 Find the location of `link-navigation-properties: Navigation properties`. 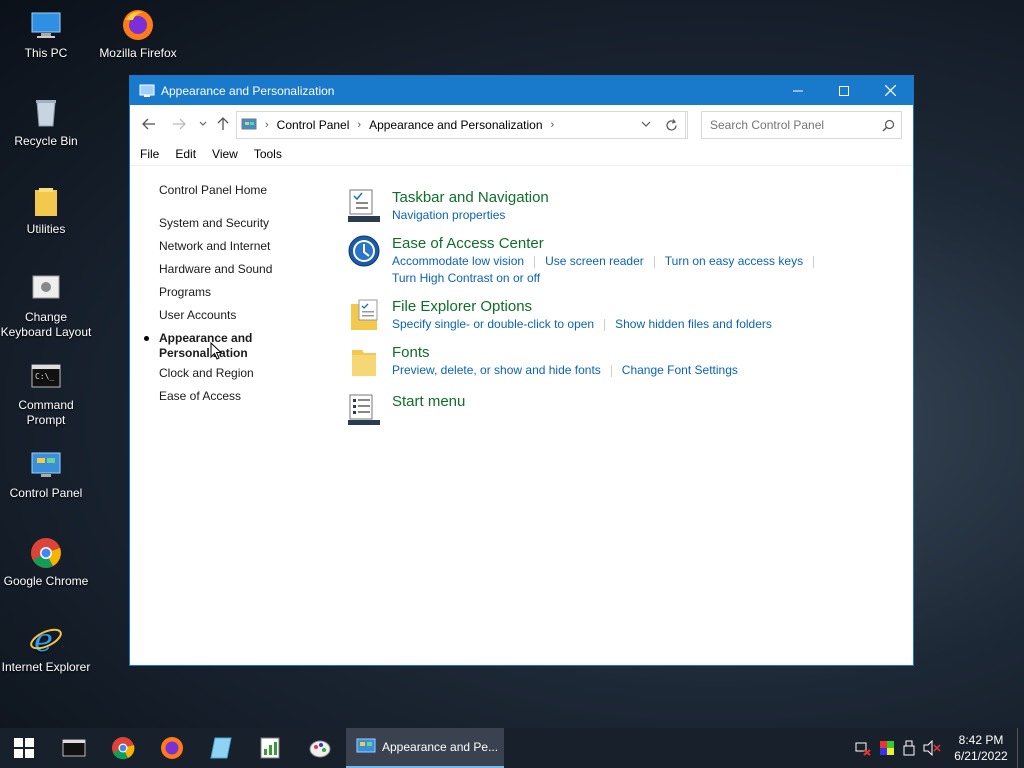

link-navigation-properties: Navigation properties is located at coordinates (448, 215).